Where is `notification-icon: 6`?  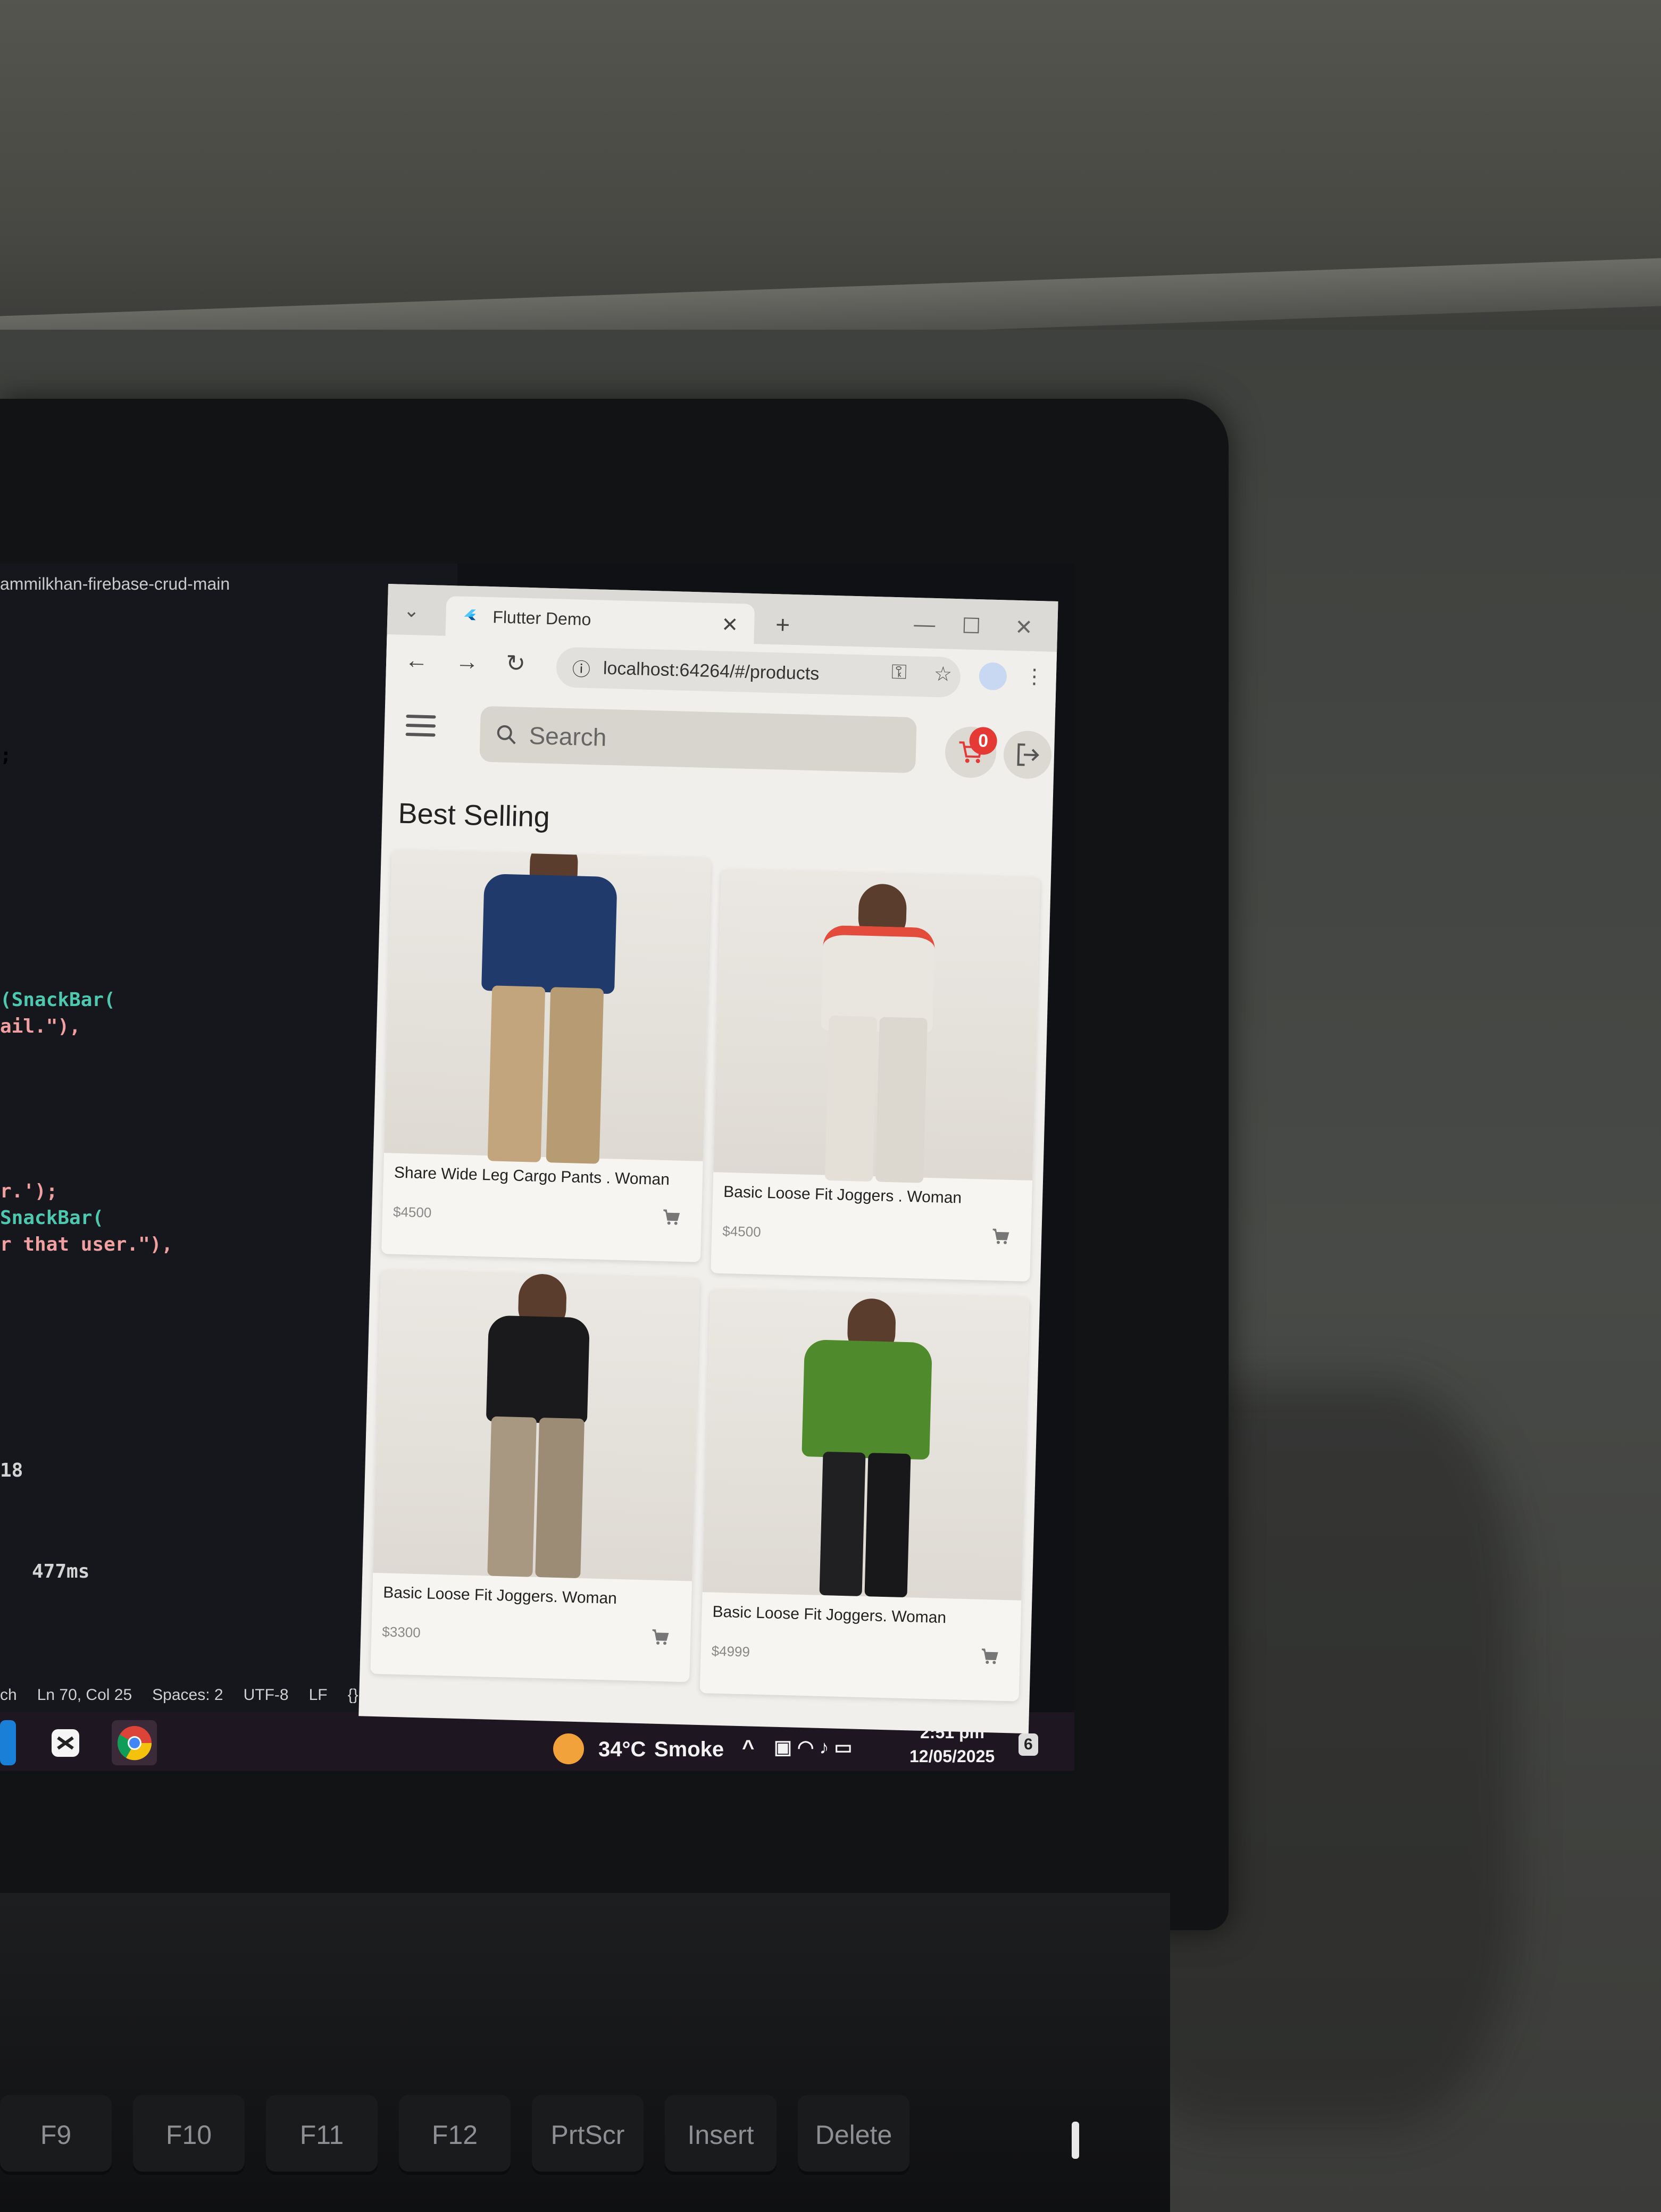 notification-icon: 6 is located at coordinates (1028, 1744).